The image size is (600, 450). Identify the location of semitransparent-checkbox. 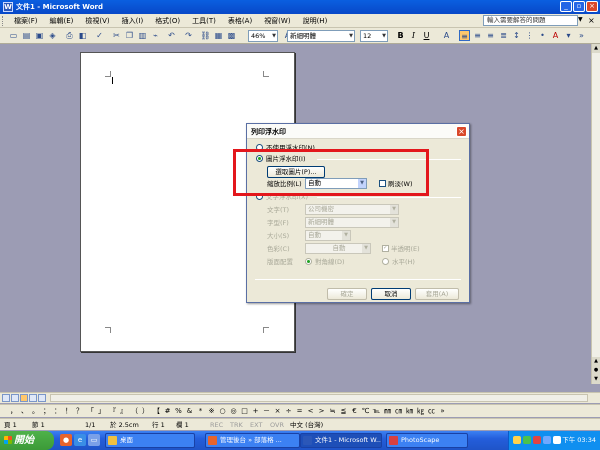
(385, 248).